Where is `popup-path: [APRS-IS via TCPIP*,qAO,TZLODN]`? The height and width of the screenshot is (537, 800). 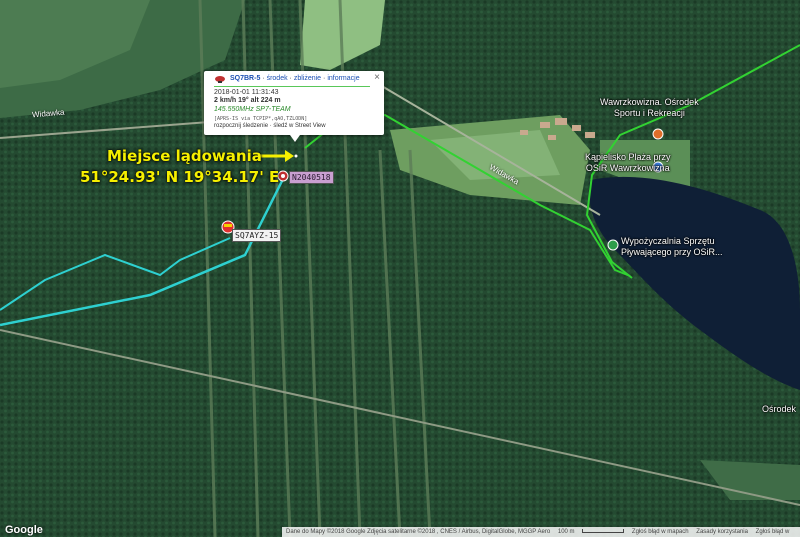
popup-path: [APRS-IS via TCPIP*,qAO,TZLODN] is located at coordinates (261, 119).